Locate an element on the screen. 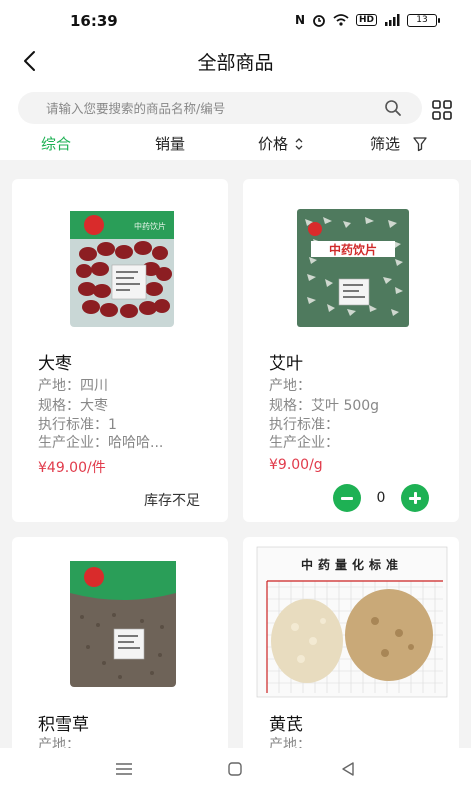 This screenshot has width=471, height=791. status-time: 16:39 is located at coordinates (94, 21).